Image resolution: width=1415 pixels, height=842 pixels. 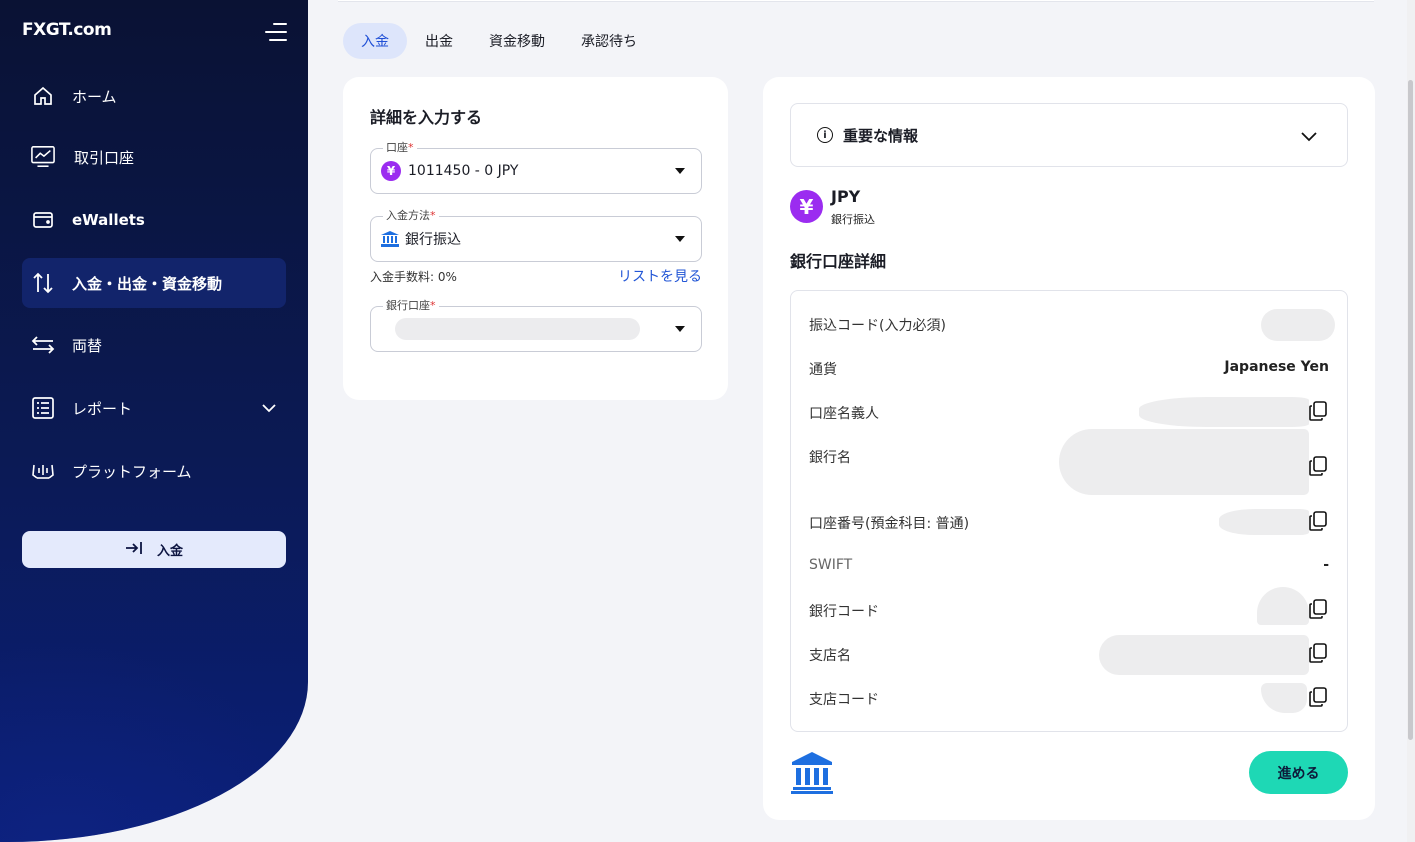 I want to click on sidebar-item-ewallets: eWallets, so click(x=154, y=220).